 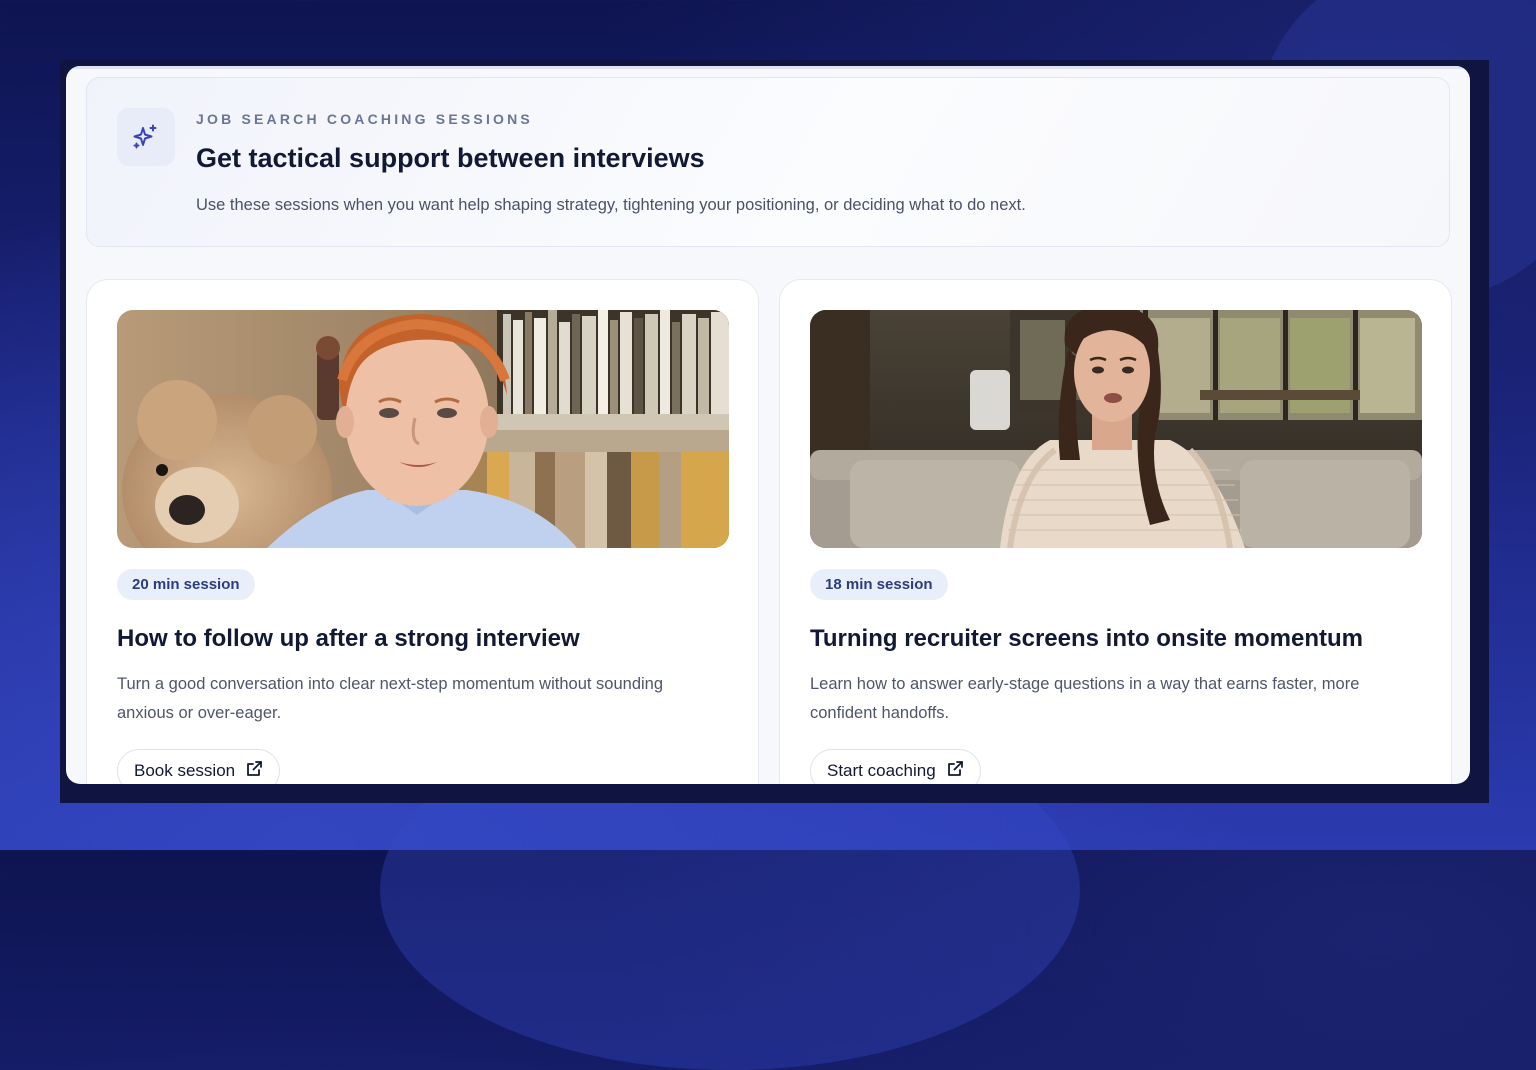 I want to click on button-label: Book session, so click(x=185, y=770).